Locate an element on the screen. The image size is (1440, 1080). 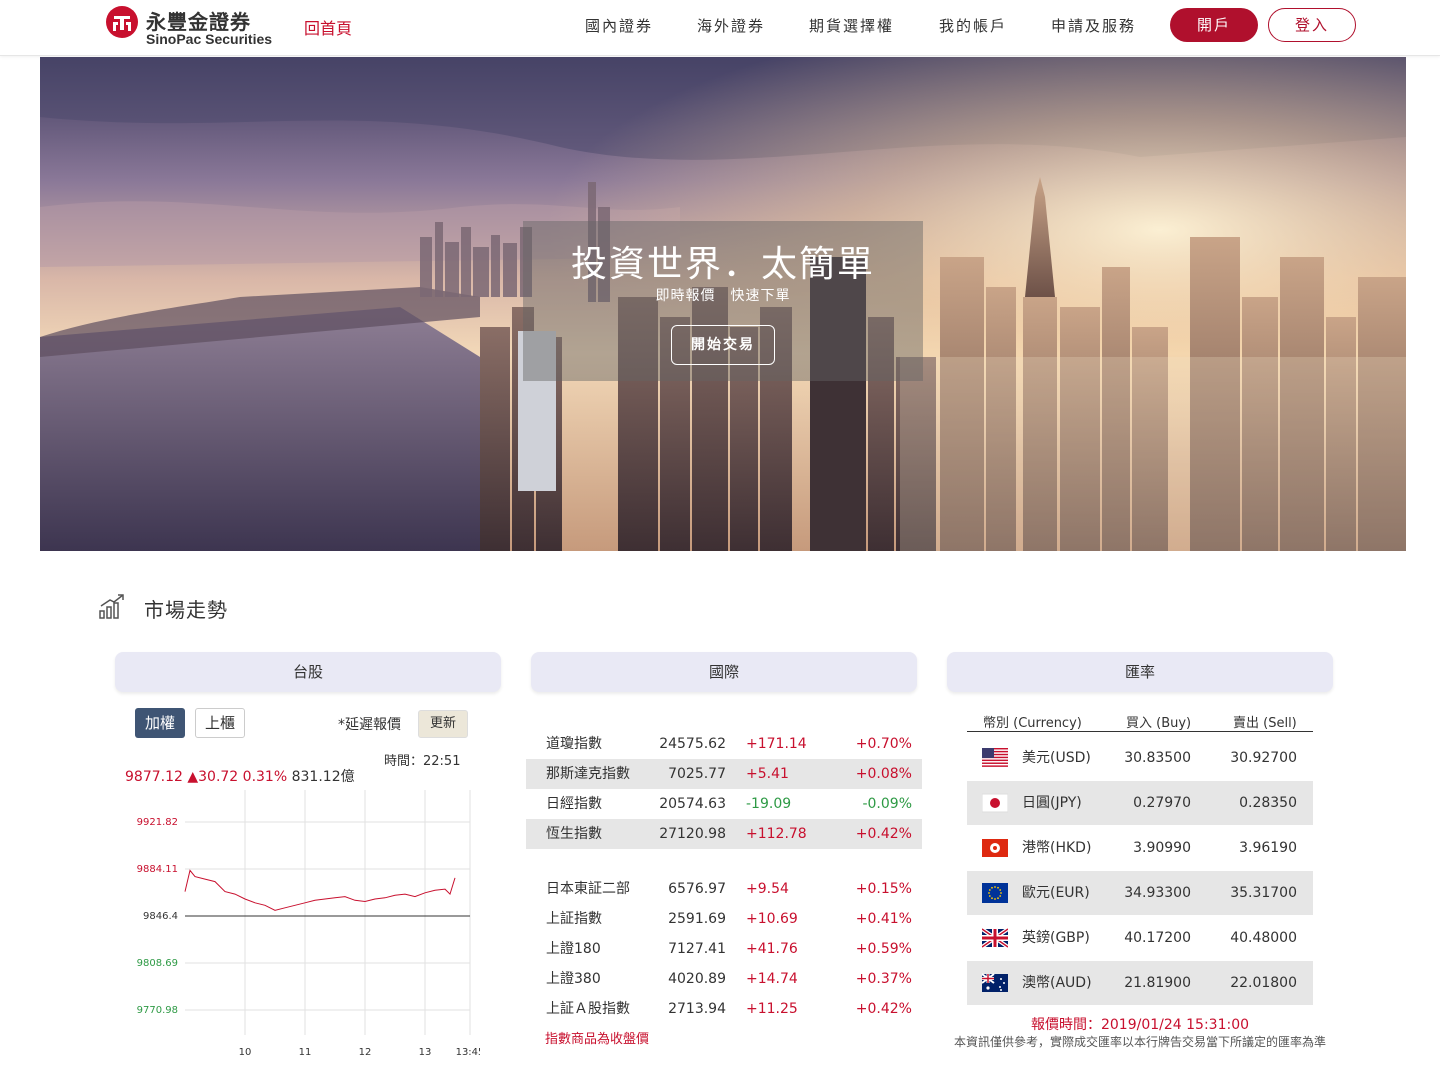
fx-buy-rate: 0.27970 is located at coordinates (1162, 803).